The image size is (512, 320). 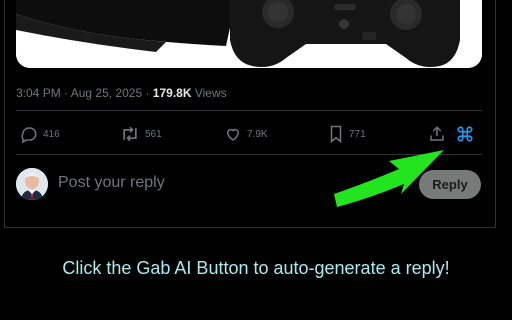 I want to click on like-button: 7.9K, so click(x=246, y=134).